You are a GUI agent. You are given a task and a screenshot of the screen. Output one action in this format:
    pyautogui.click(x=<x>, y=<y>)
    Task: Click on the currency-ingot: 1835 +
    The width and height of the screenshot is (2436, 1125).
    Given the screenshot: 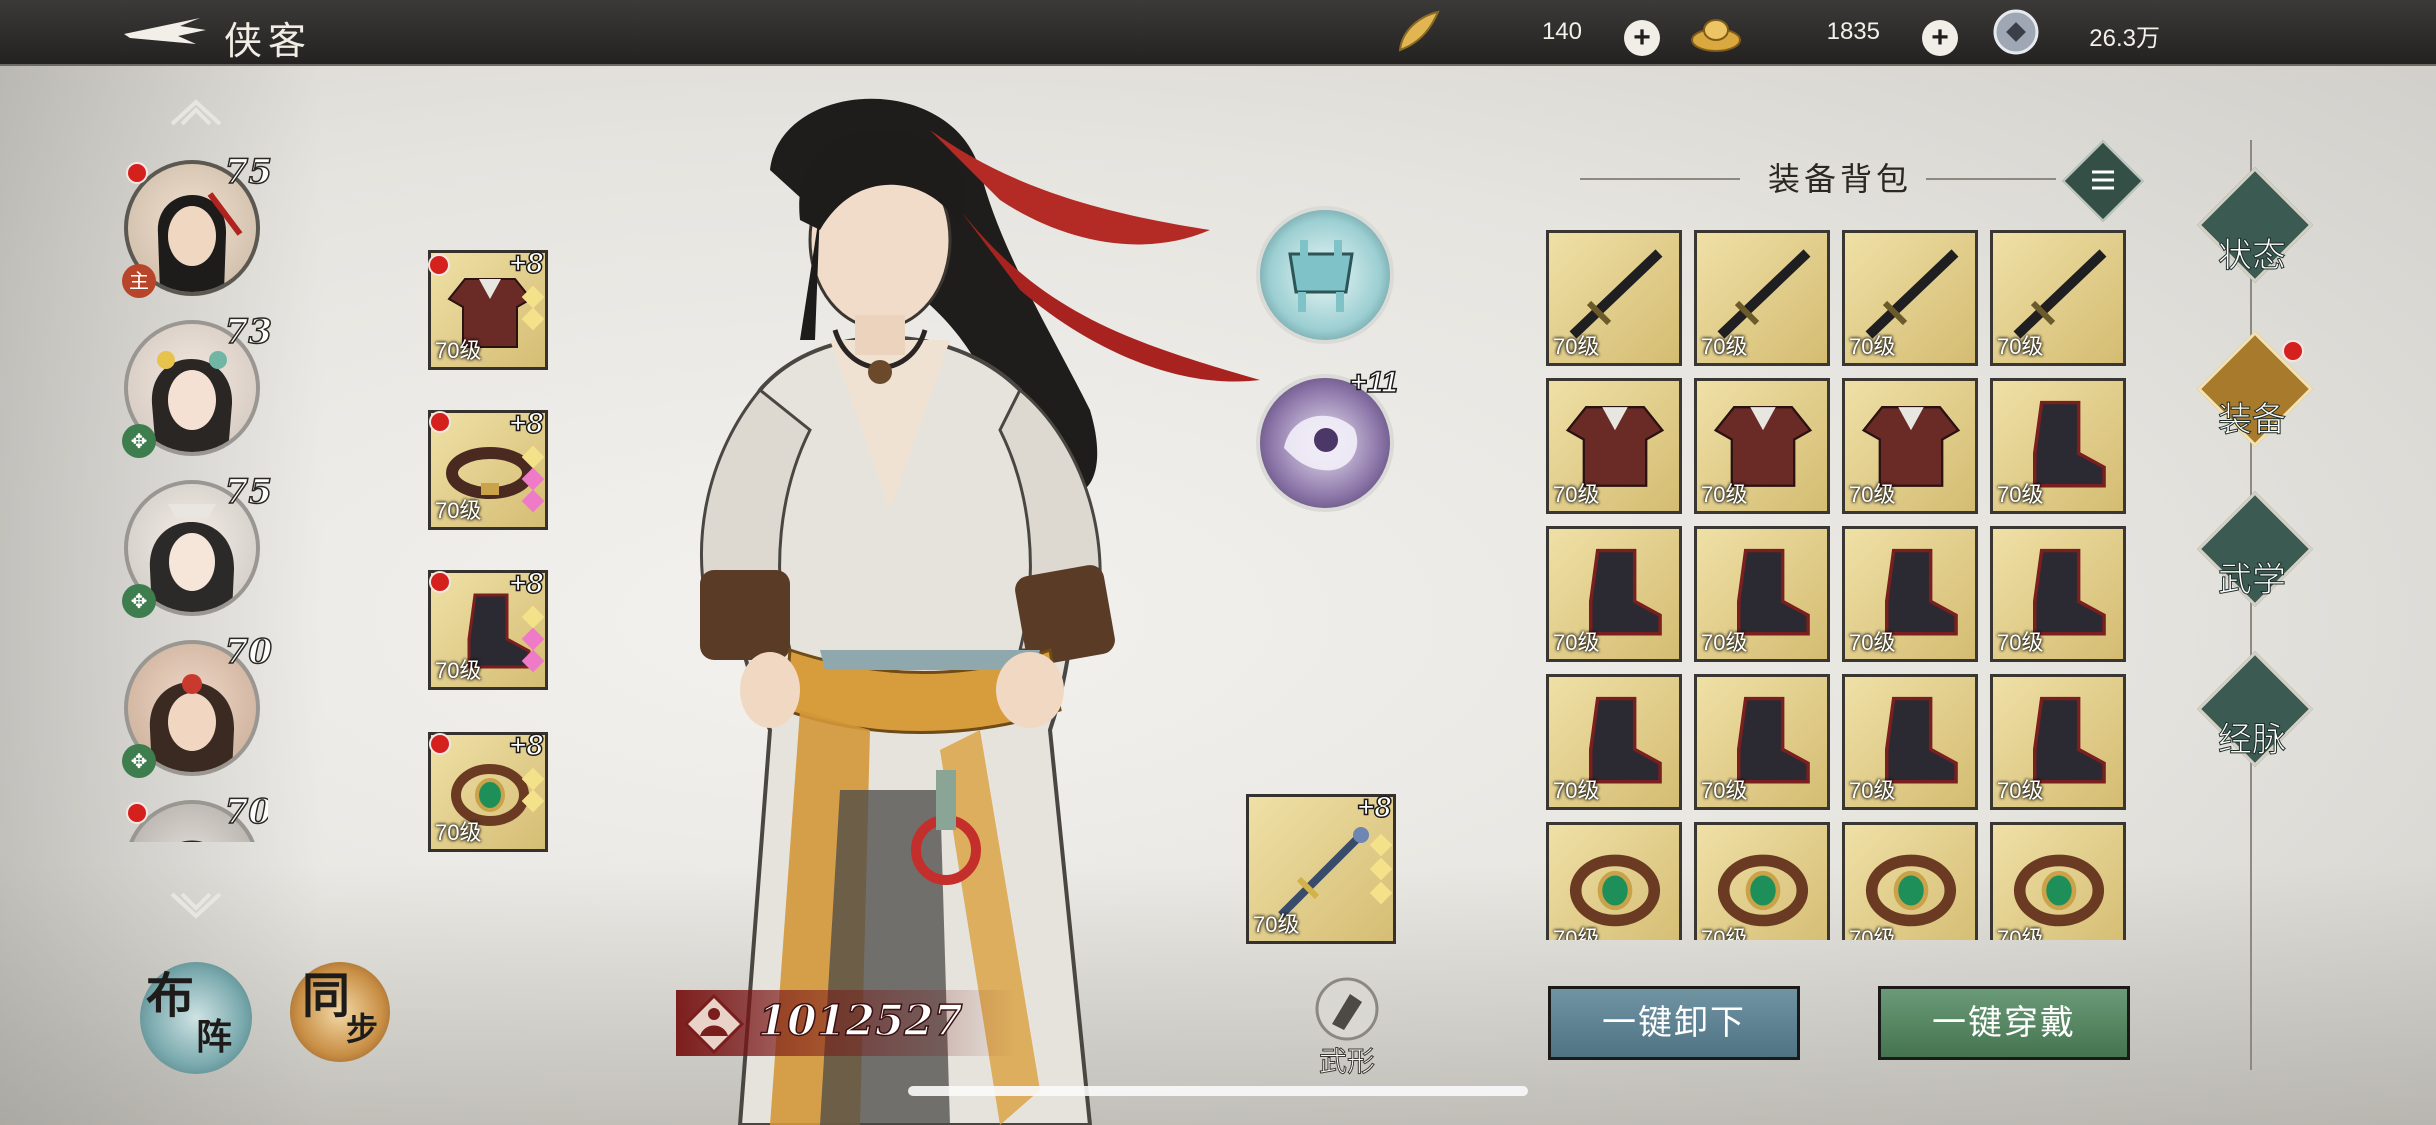 What is the action you would take?
    pyautogui.click(x=1855, y=32)
    